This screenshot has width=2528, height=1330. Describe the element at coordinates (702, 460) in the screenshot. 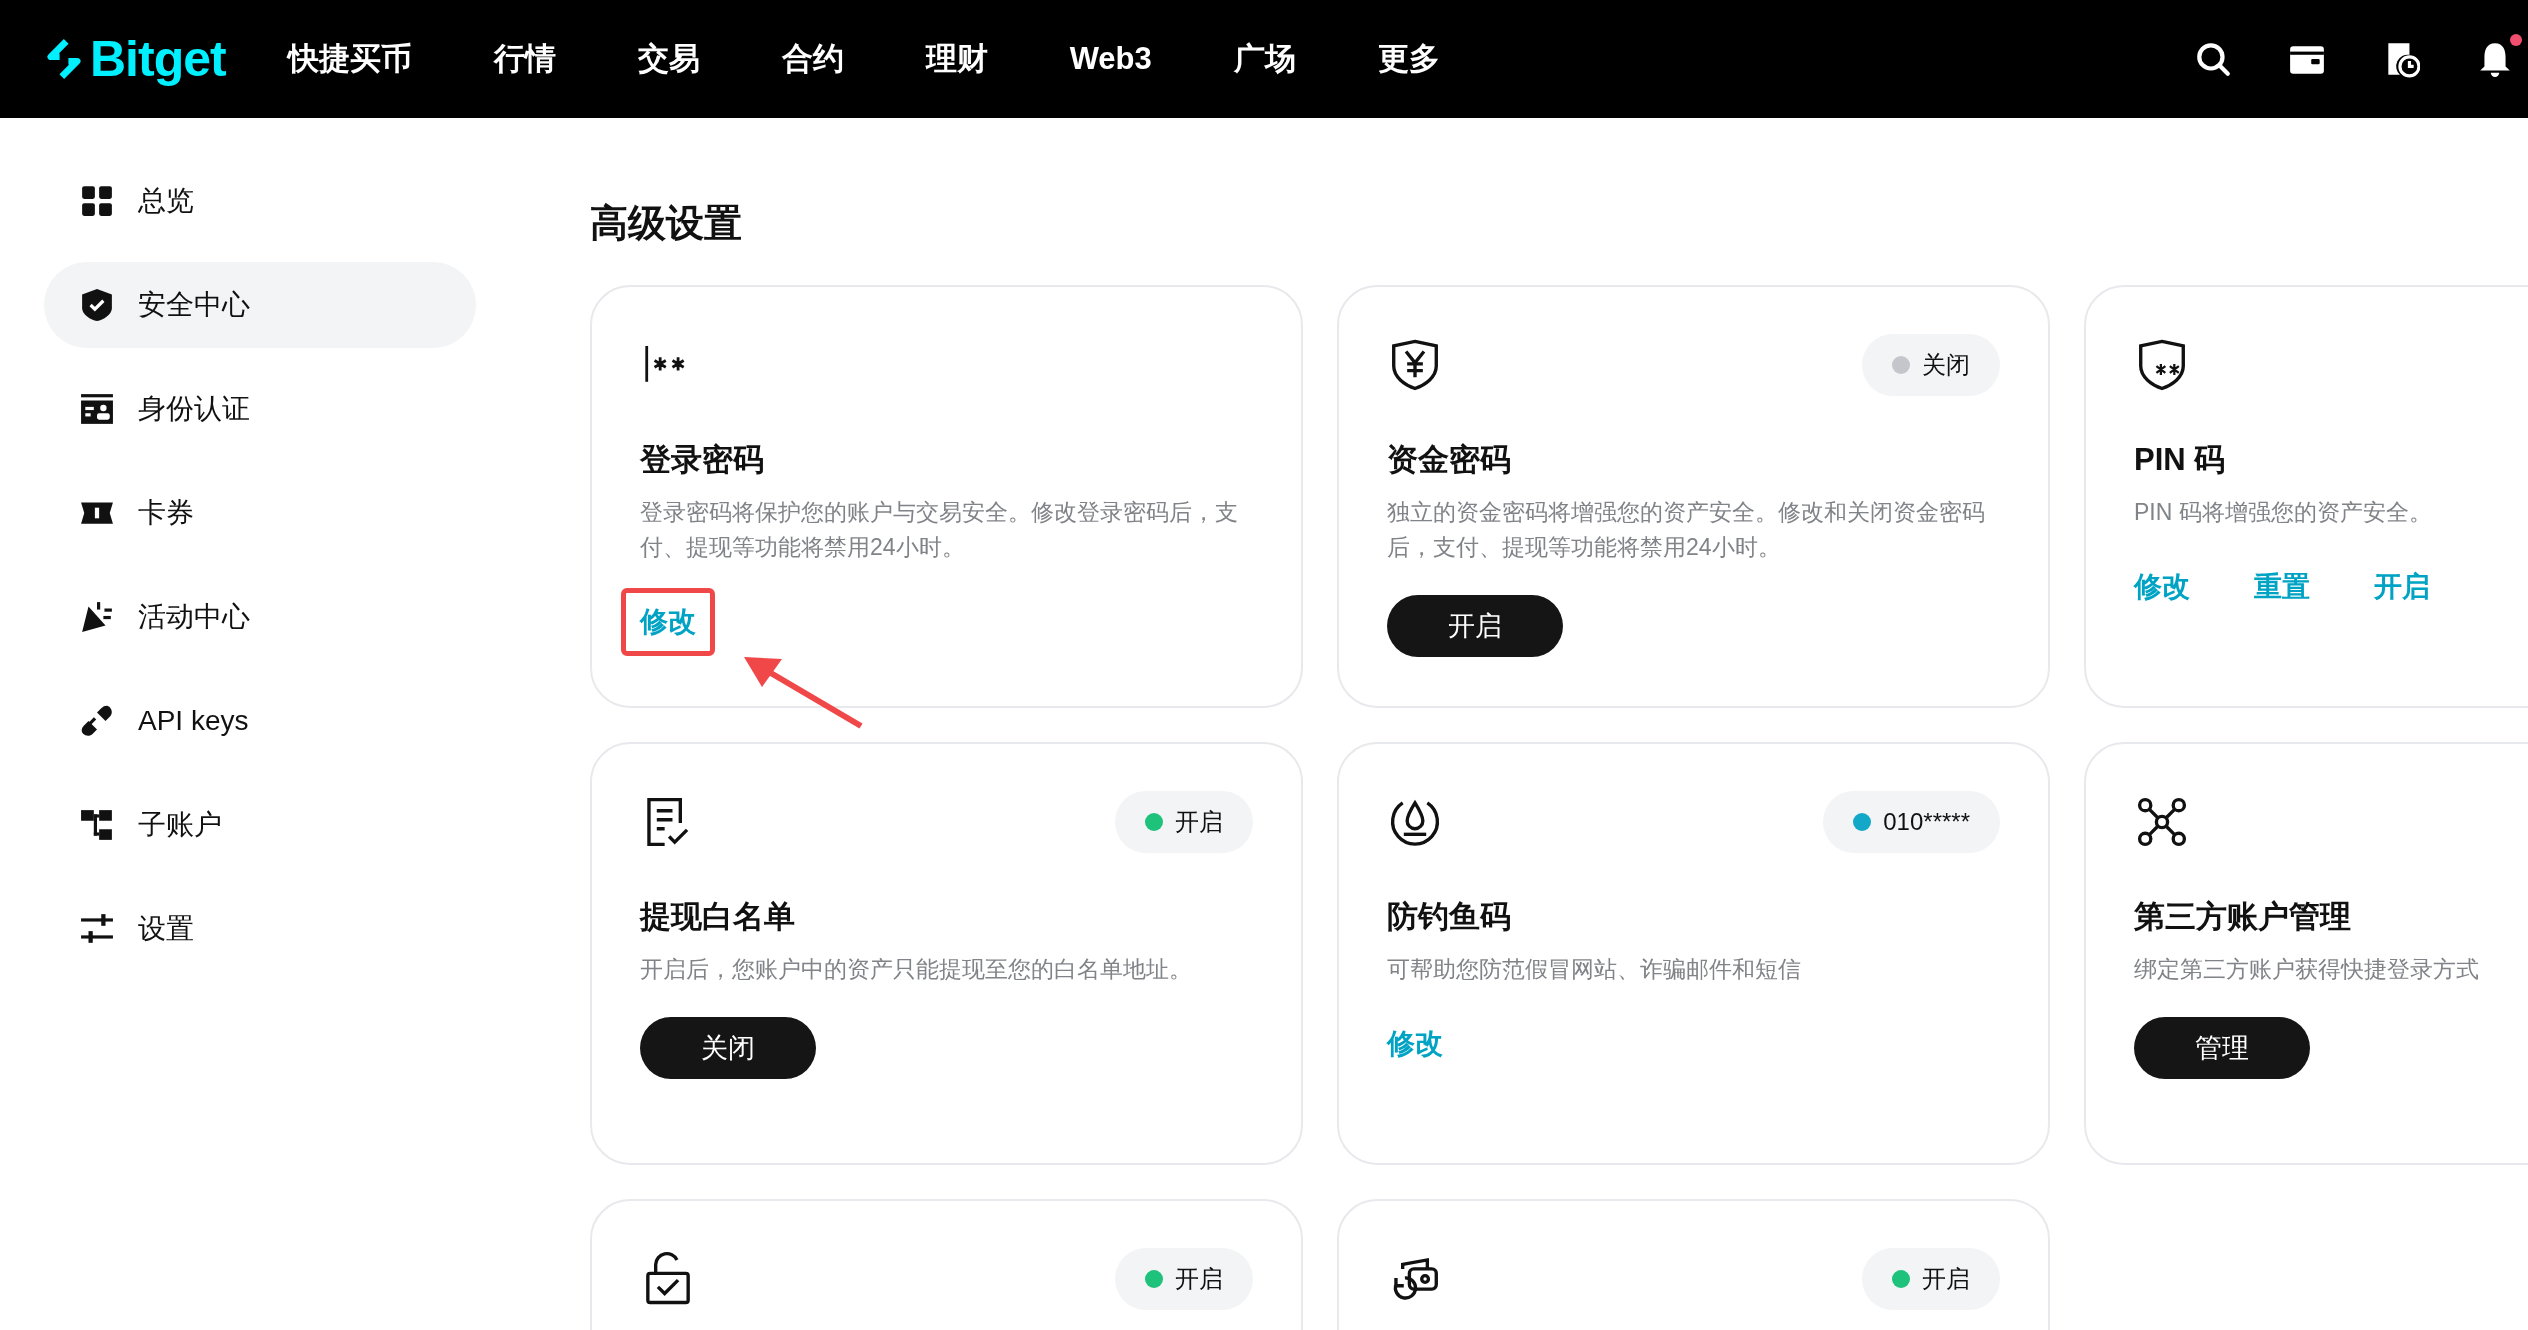

I see `card-title: 登录密码` at that location.